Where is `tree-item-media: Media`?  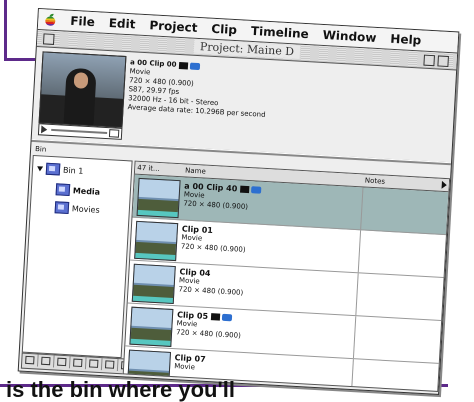
tree-item-media: Media is located at coordinates (78, 190).